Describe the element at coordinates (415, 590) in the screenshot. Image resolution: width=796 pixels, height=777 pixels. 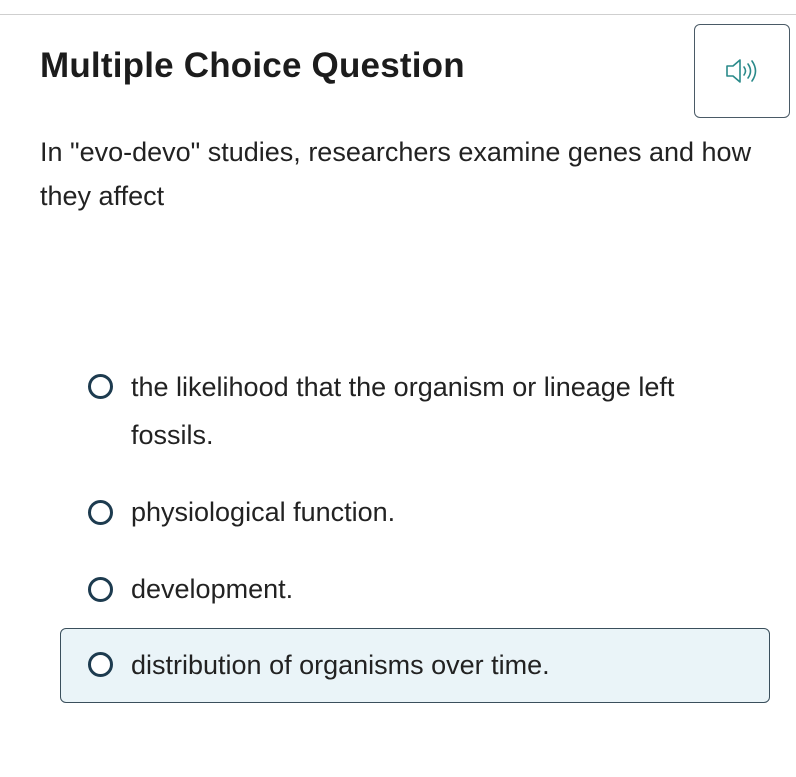
I see `answer-option-3: development.` at that location.